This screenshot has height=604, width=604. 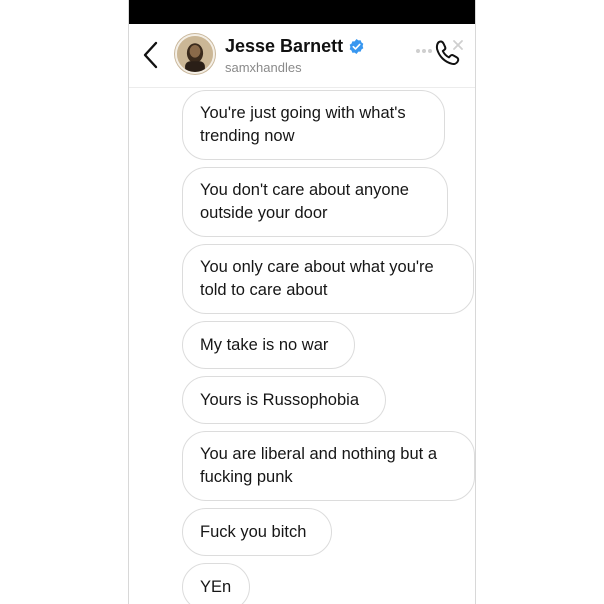 I want to click on back-arrow-icon, so click(x=151, y=55).